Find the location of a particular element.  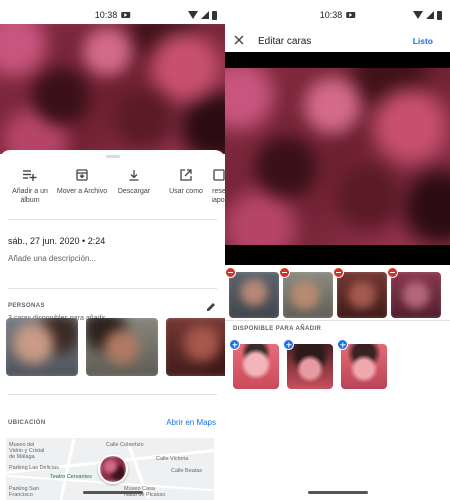

status-bar: 10:38 is located at coordinates (337, 15).